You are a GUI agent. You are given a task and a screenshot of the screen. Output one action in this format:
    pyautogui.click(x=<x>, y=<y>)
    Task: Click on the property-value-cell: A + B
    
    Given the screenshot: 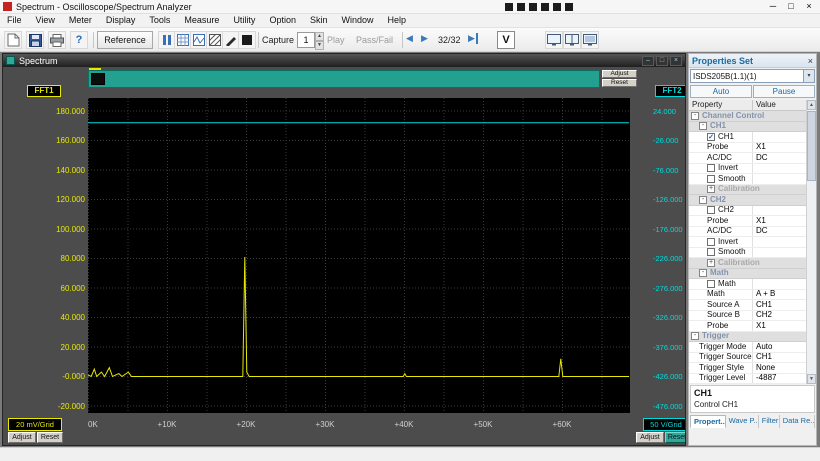 What is the action you would take?
    pyautogui.click(x=779, y=294)
    